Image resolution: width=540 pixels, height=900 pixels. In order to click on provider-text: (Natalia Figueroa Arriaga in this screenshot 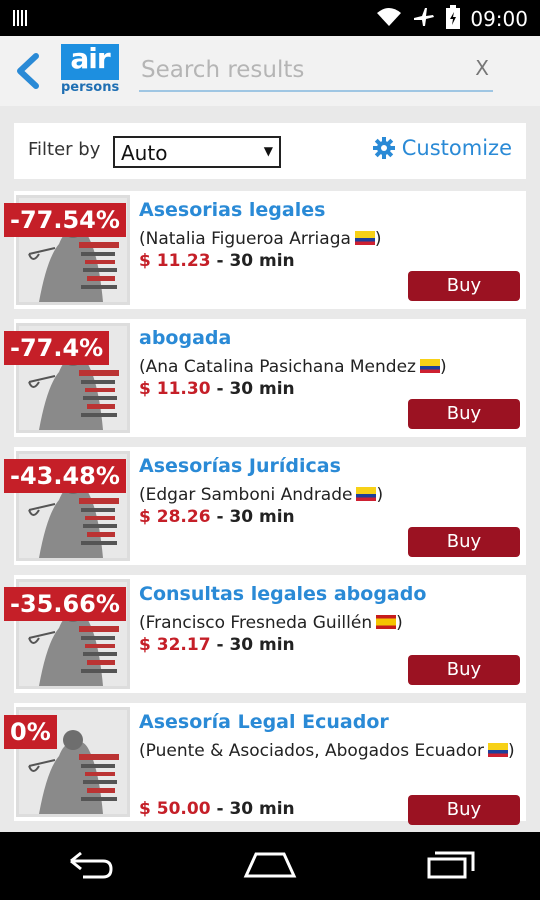, I will do `click(245, 239)`.